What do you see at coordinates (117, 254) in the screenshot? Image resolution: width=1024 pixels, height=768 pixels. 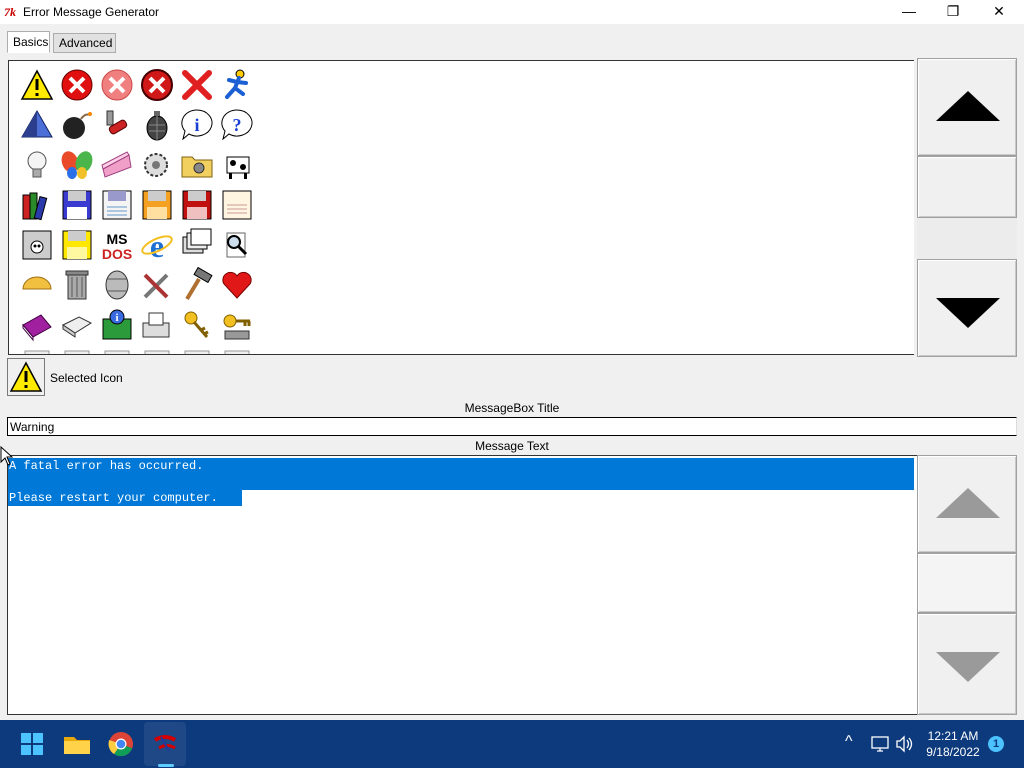 I see `svg-text: DOS` at bounding box center [117, 254].